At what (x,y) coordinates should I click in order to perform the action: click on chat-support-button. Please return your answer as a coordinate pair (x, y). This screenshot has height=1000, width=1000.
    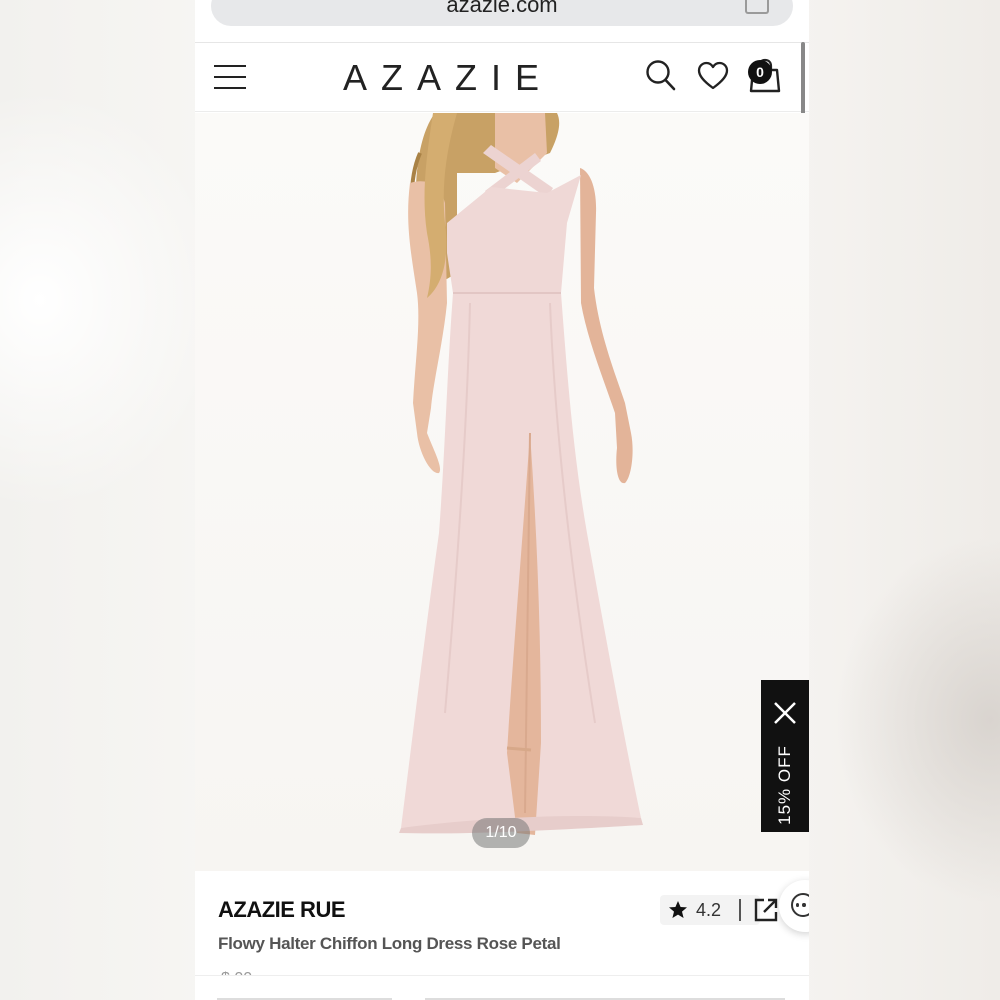
    Looking at the image, I should click on (794, 906).